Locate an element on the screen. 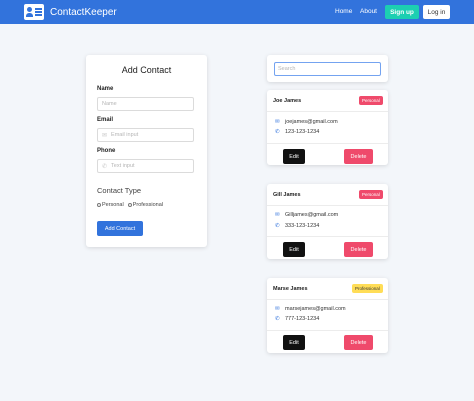 The width and height of the screenshot is (474, 401). radio-professional: Professional is located at coordinates (145, 205).